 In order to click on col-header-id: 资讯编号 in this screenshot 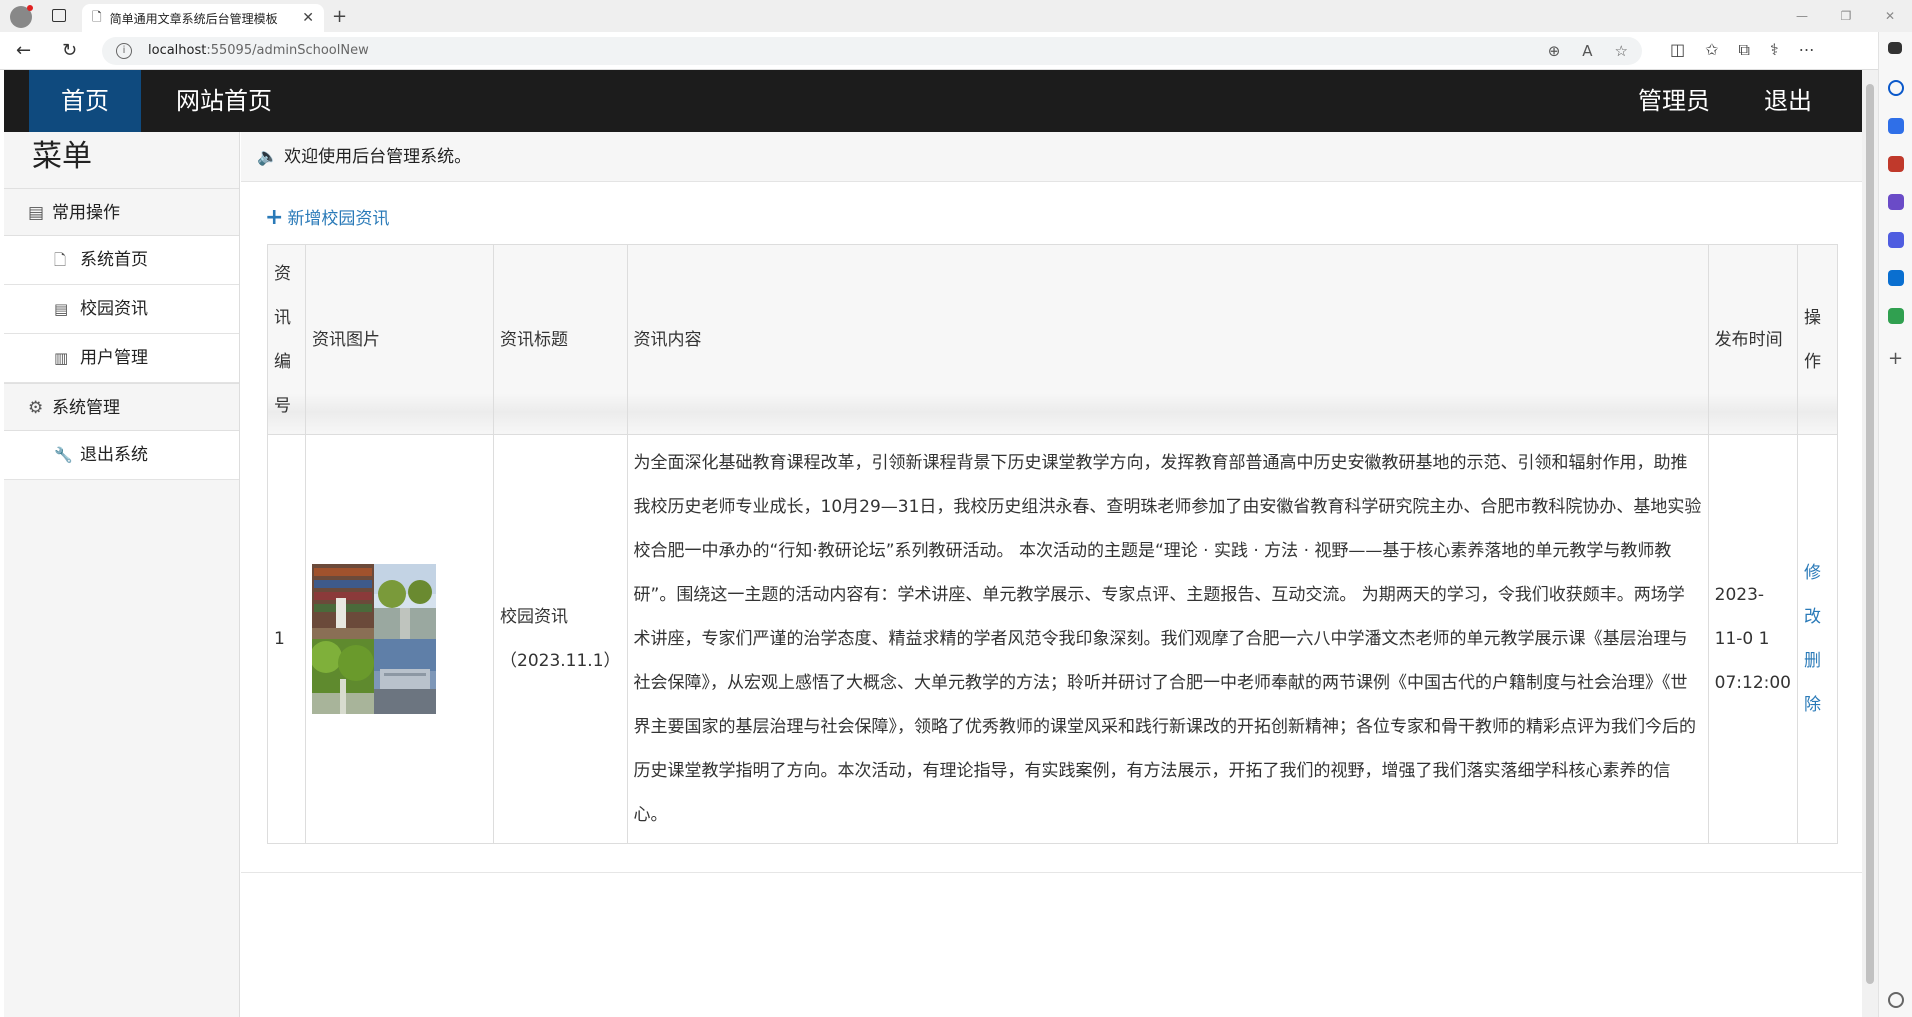, I will do `click(286, 339)`.